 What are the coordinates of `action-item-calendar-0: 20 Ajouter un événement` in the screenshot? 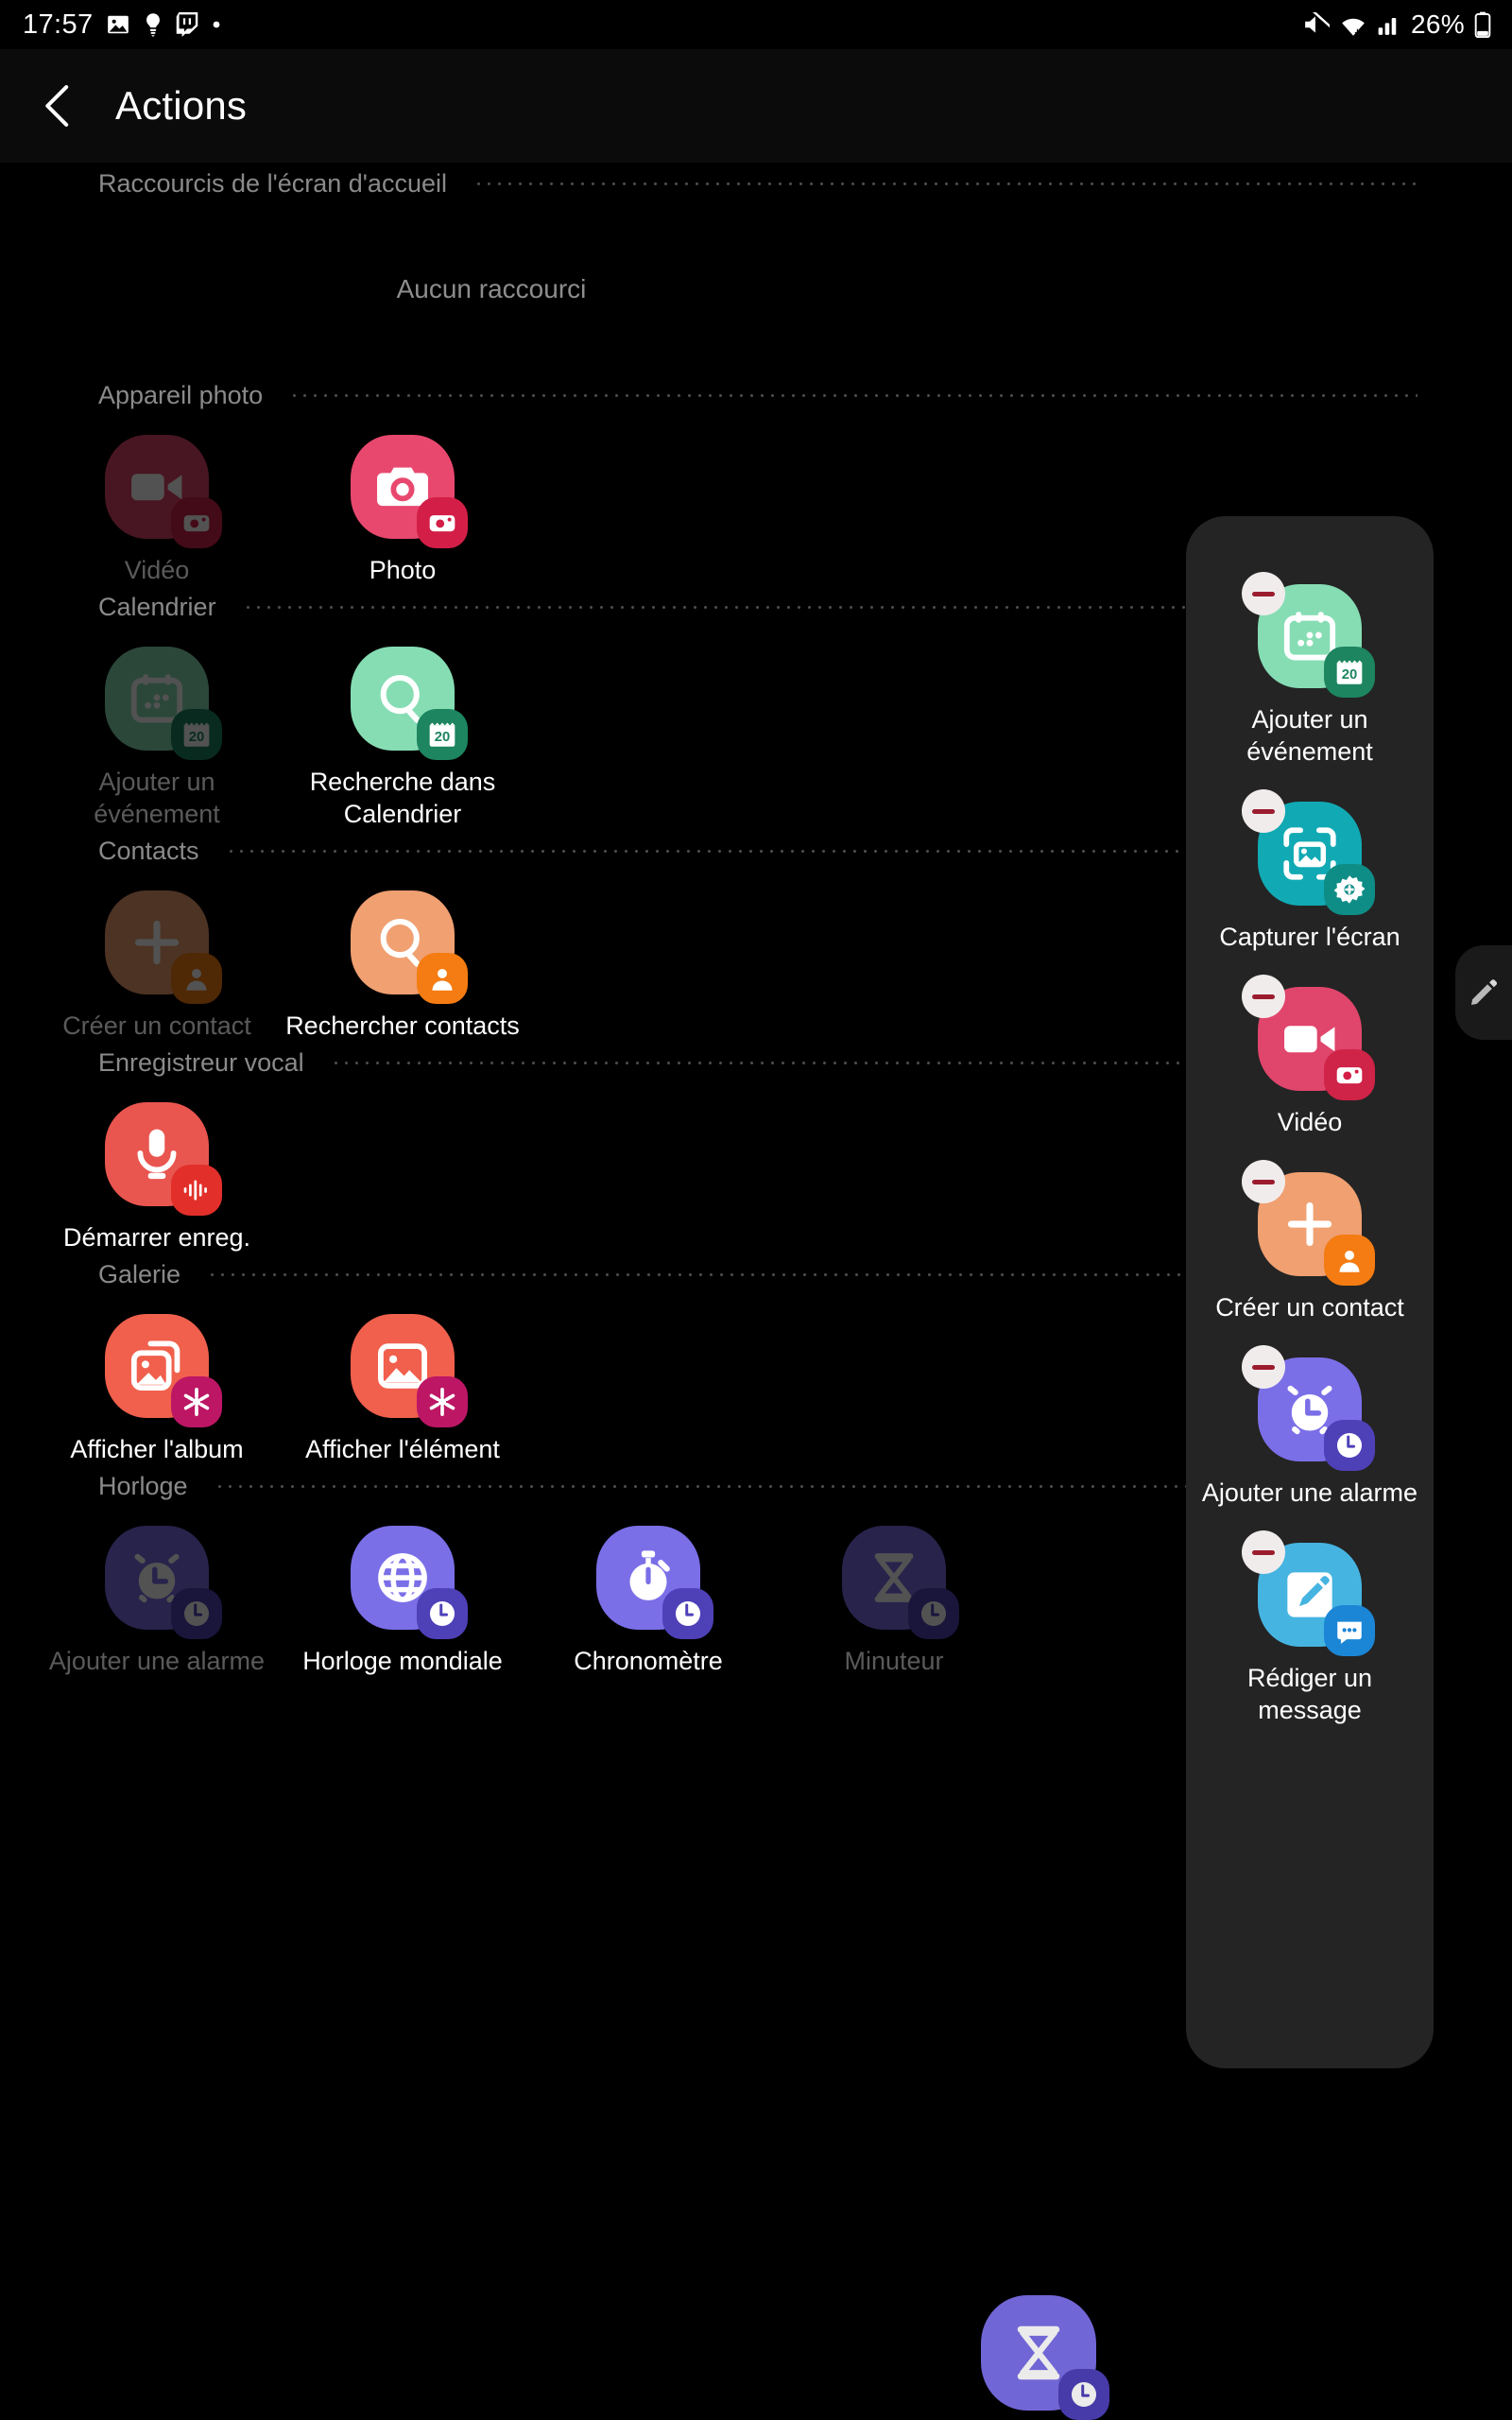 It's located at (157, 729).